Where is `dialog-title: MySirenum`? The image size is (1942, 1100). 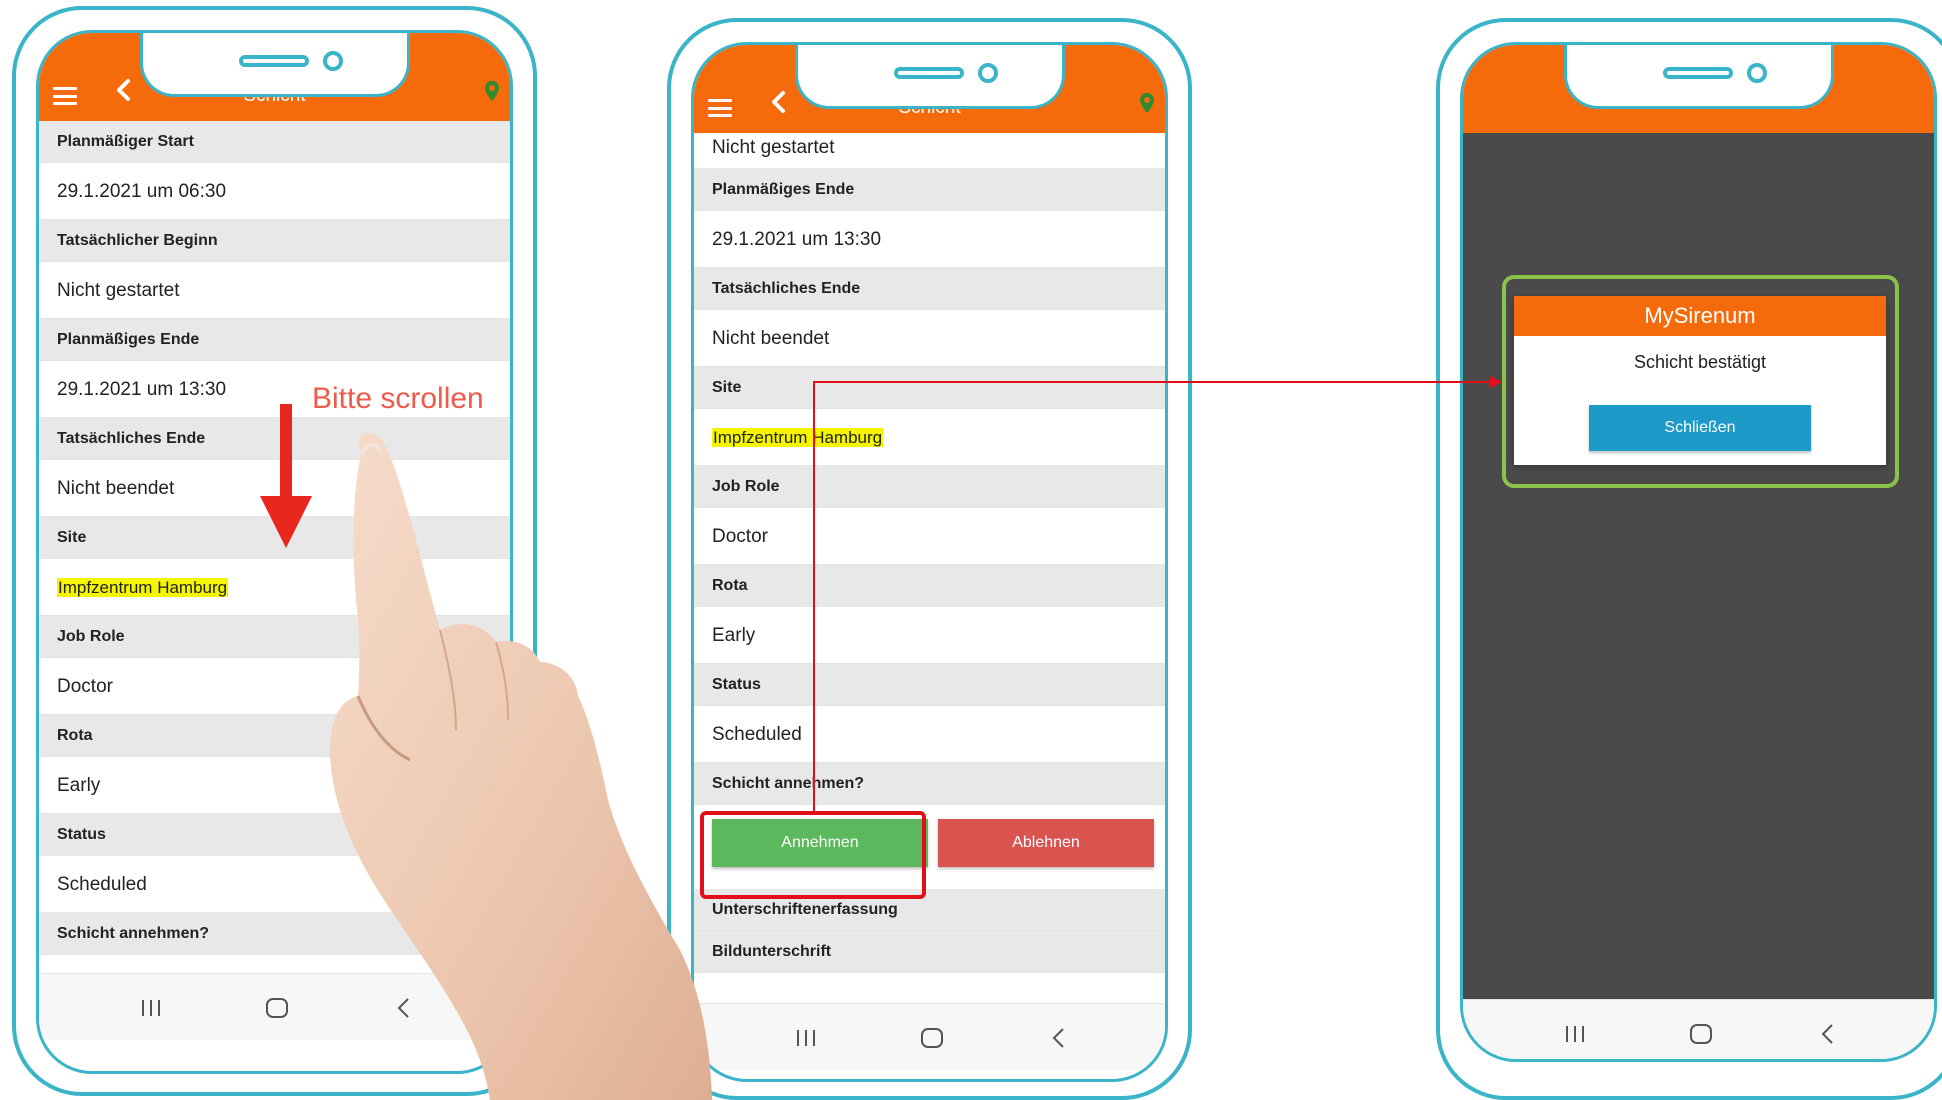
dialog-title: MySirenum is located at coordinates (1700, 316).